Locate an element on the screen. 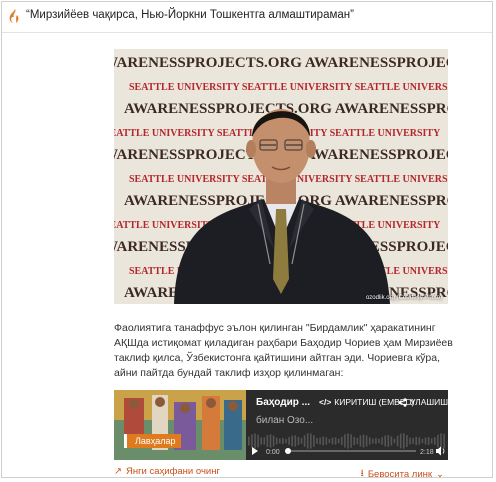 The height and width of the screenshot is (482, 496). code-icon: </> is located at coordinates (325, 402).